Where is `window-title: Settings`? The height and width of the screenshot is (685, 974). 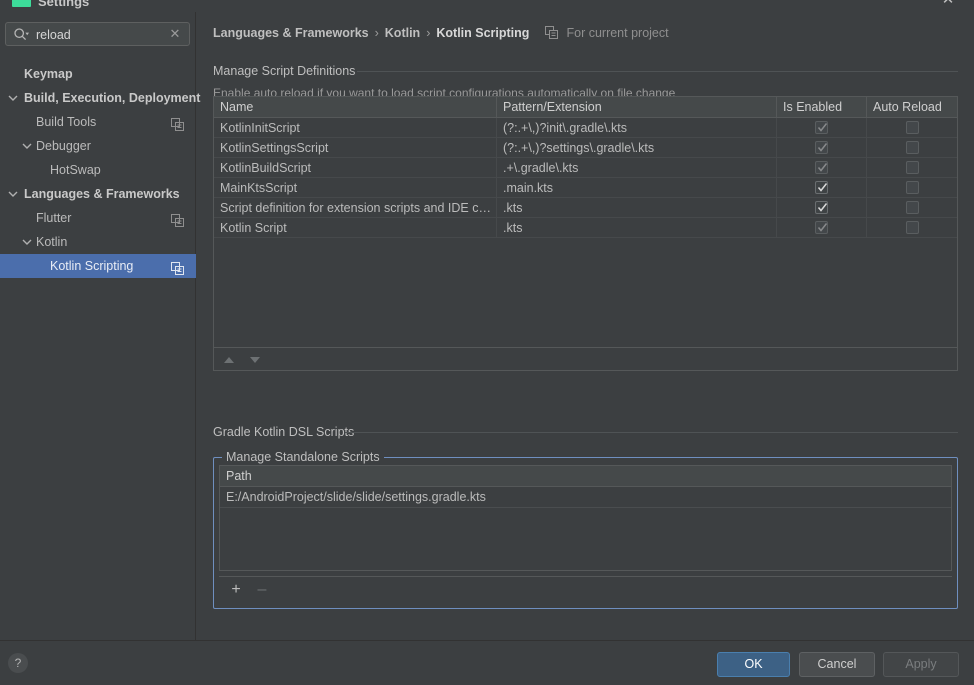
window-title: Settings is located at coordinates (64, 4).